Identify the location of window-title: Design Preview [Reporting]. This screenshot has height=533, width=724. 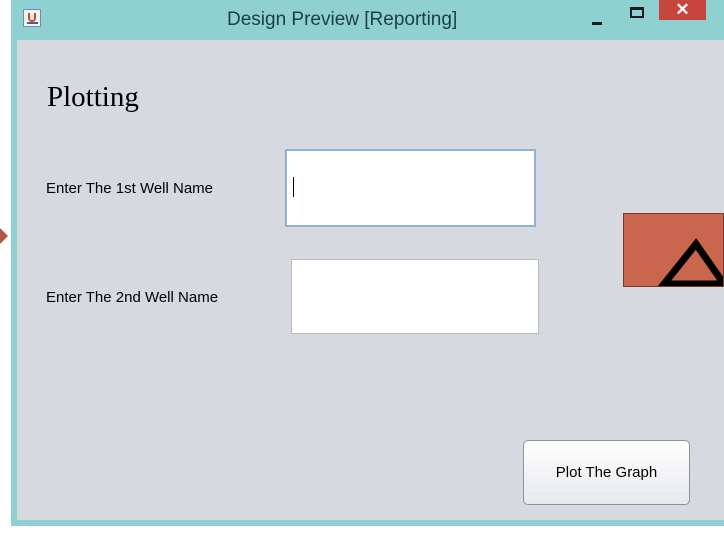
(342, 19).